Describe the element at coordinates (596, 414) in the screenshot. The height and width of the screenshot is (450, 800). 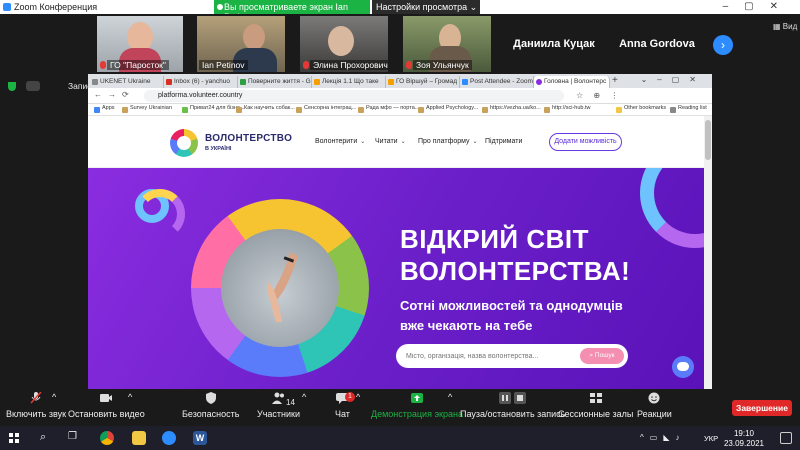
I see `breakout-rooms-label: Сессионные залы` at that location.